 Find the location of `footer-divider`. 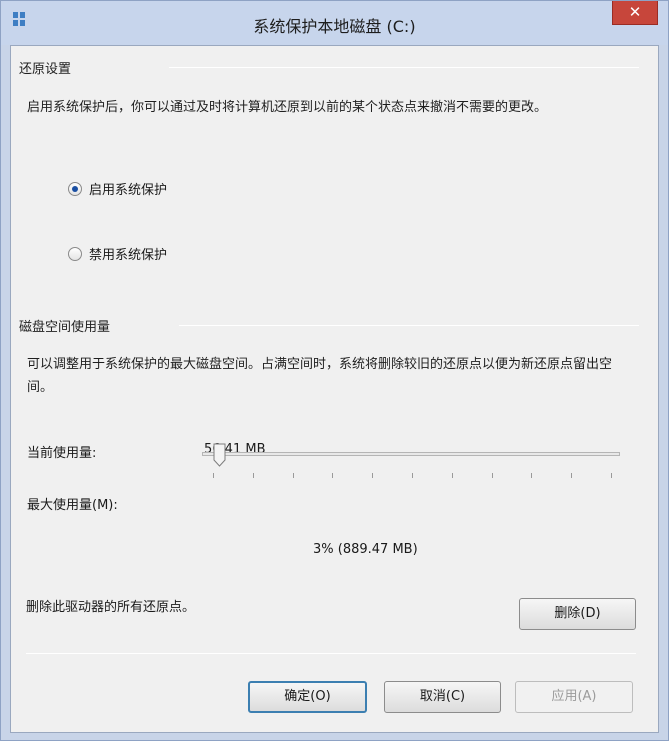

footer-divider is located at coordinates (331, 653).